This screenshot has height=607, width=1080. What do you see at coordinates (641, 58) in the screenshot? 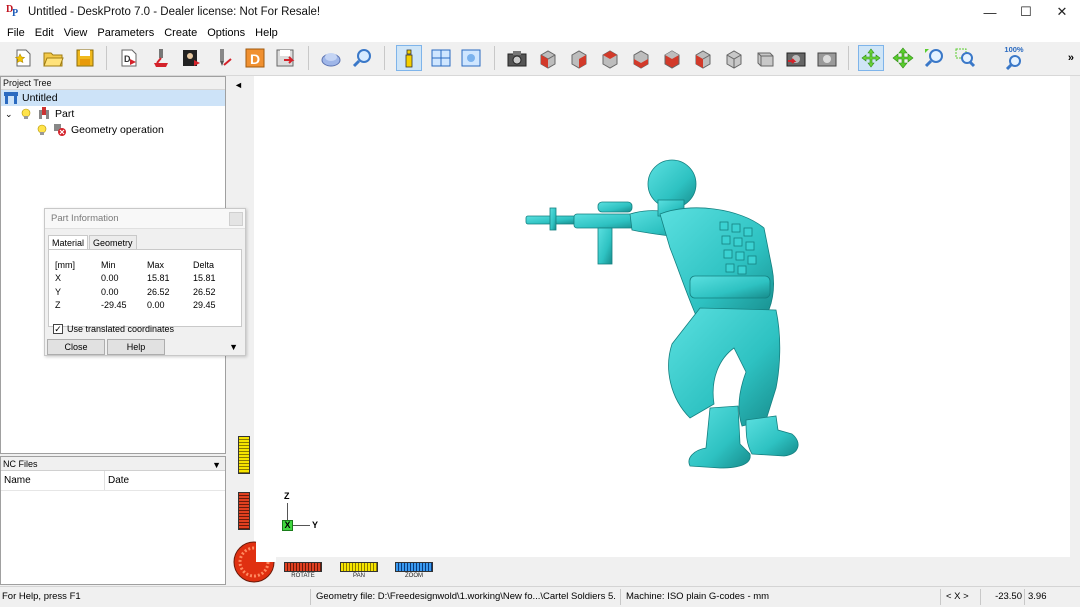
I see `view-right-icon` at bounding box center [641, 58].